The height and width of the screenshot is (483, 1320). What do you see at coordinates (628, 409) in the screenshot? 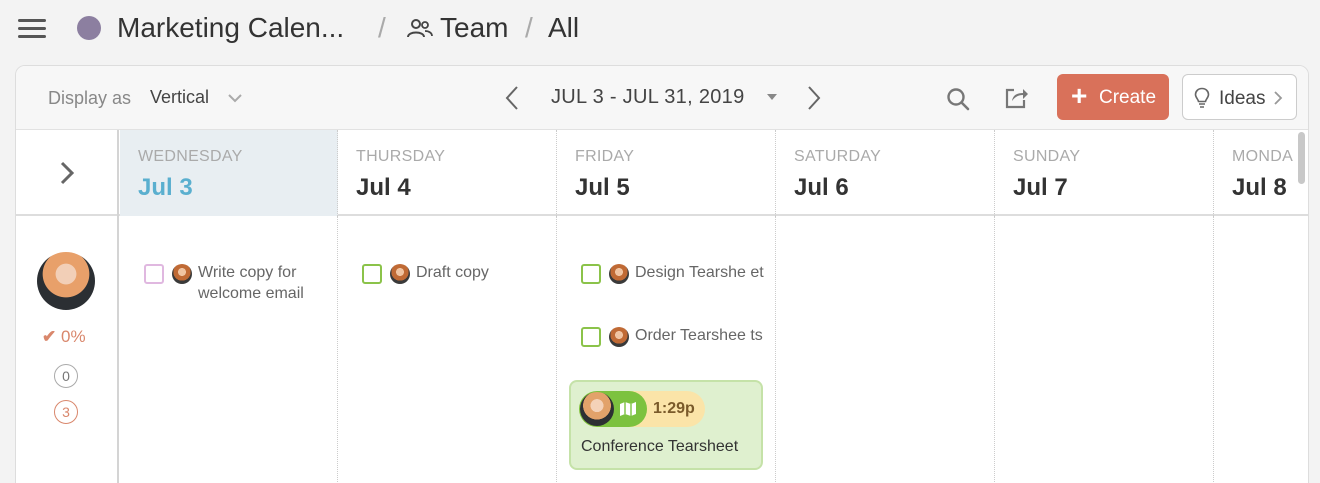
I see `map-icon` at bounding box center [628, 409].